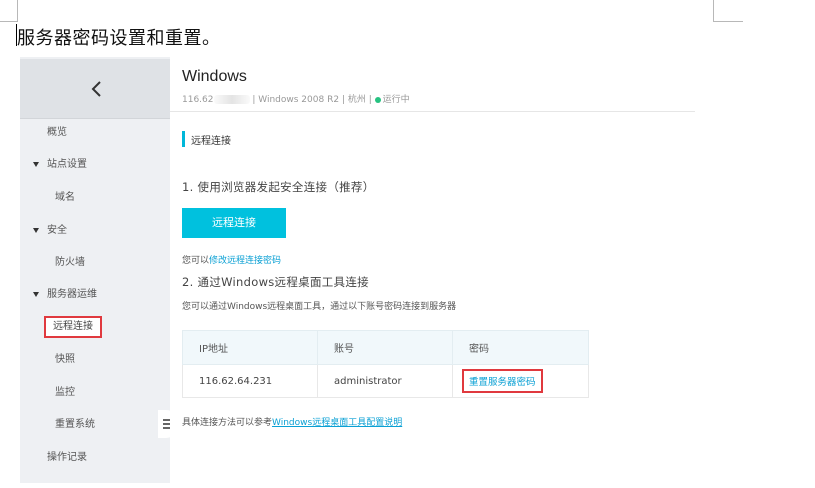  I want to click on sidebar-item-operation-log: 操作记录, so click(95, 458).